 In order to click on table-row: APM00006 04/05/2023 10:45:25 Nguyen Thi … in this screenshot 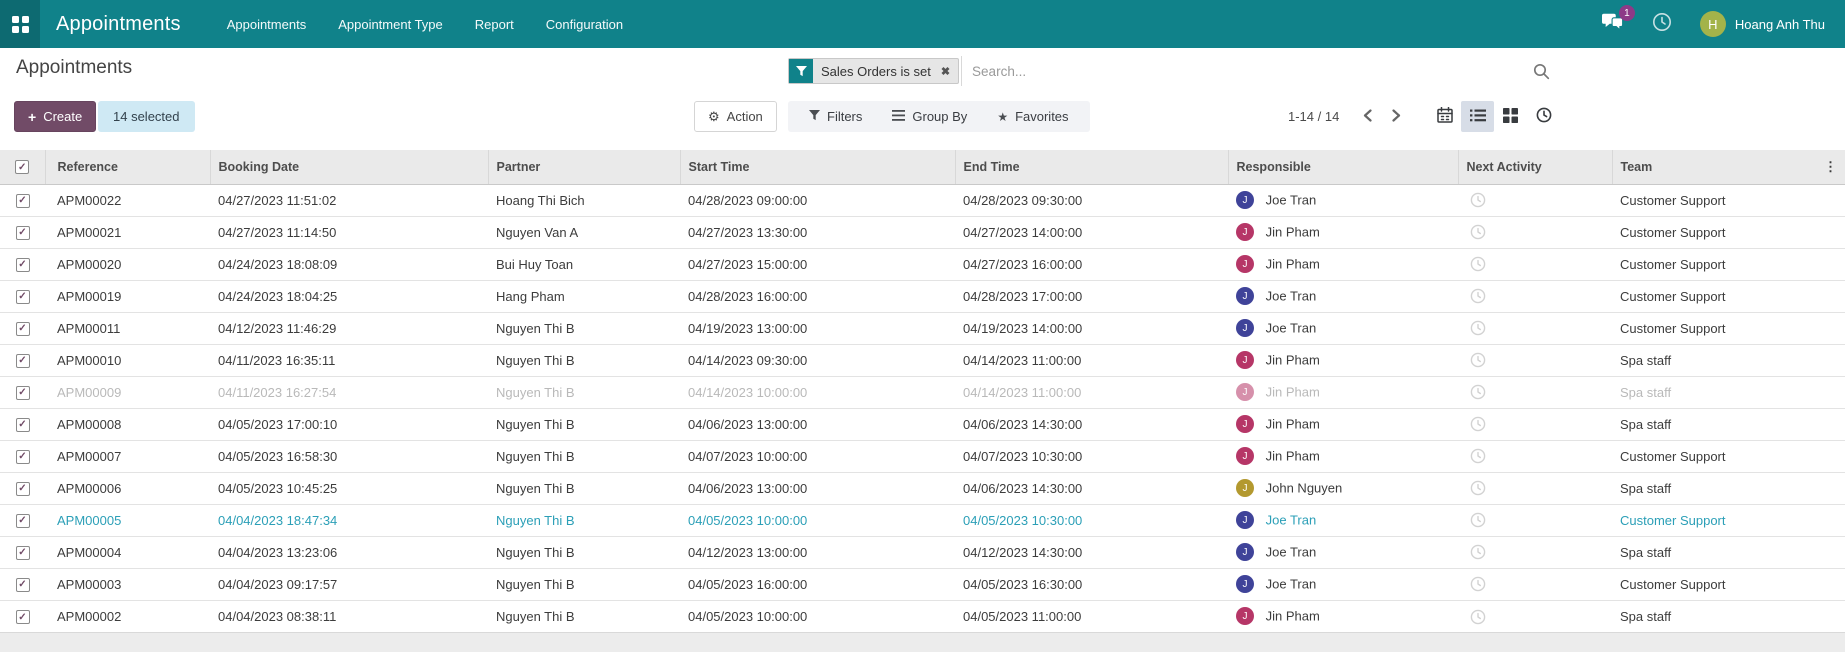, I will do `click(922, 487)`.